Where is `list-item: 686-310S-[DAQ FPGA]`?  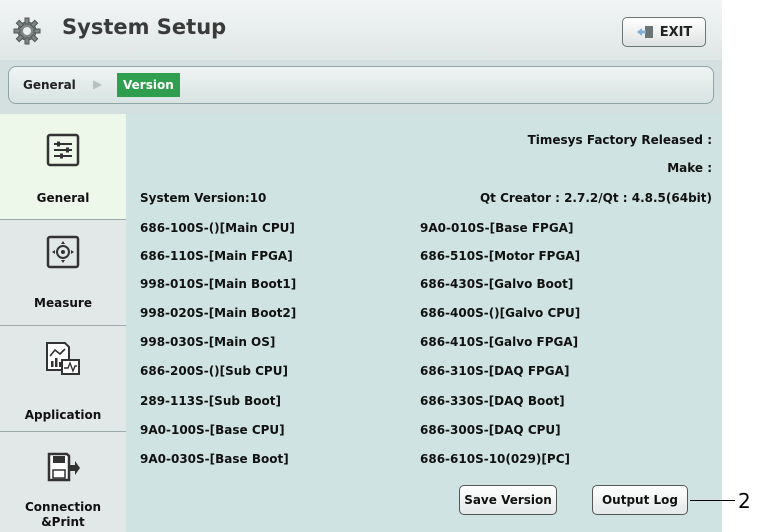
list-item: 686-310S-[DAQ FPGA] is located at coordinates (495, 371).